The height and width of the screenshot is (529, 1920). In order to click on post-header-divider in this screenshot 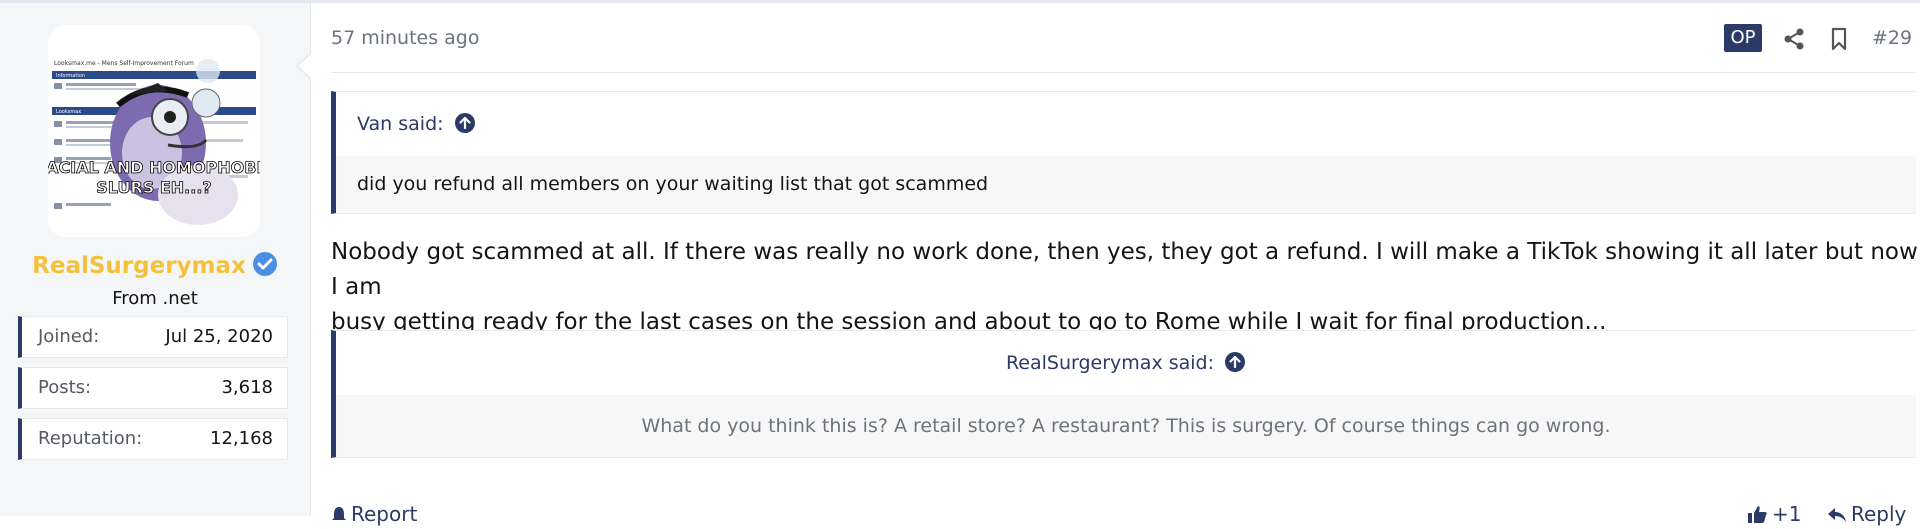, I will do `click(1123, 72)`.